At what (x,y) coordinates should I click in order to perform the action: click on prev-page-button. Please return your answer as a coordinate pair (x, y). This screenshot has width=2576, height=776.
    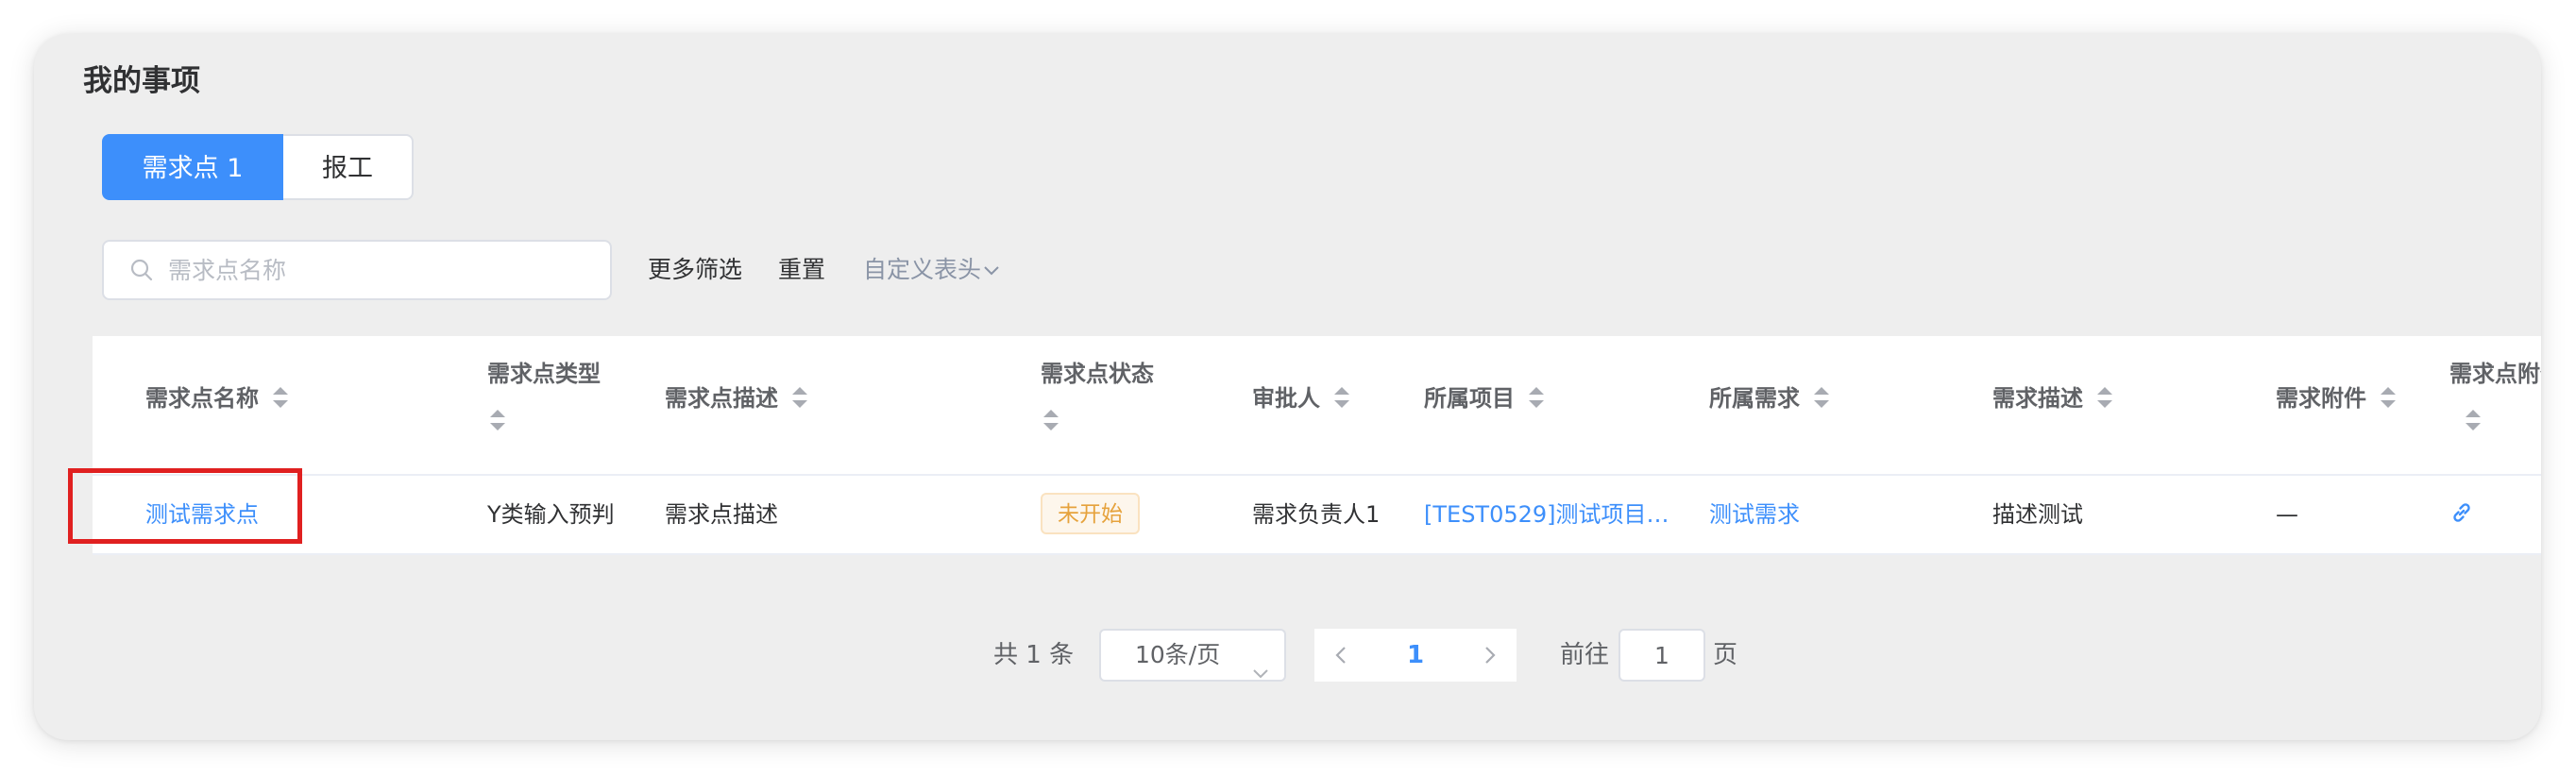
    Looking at the image, I should click on (1340, 655).